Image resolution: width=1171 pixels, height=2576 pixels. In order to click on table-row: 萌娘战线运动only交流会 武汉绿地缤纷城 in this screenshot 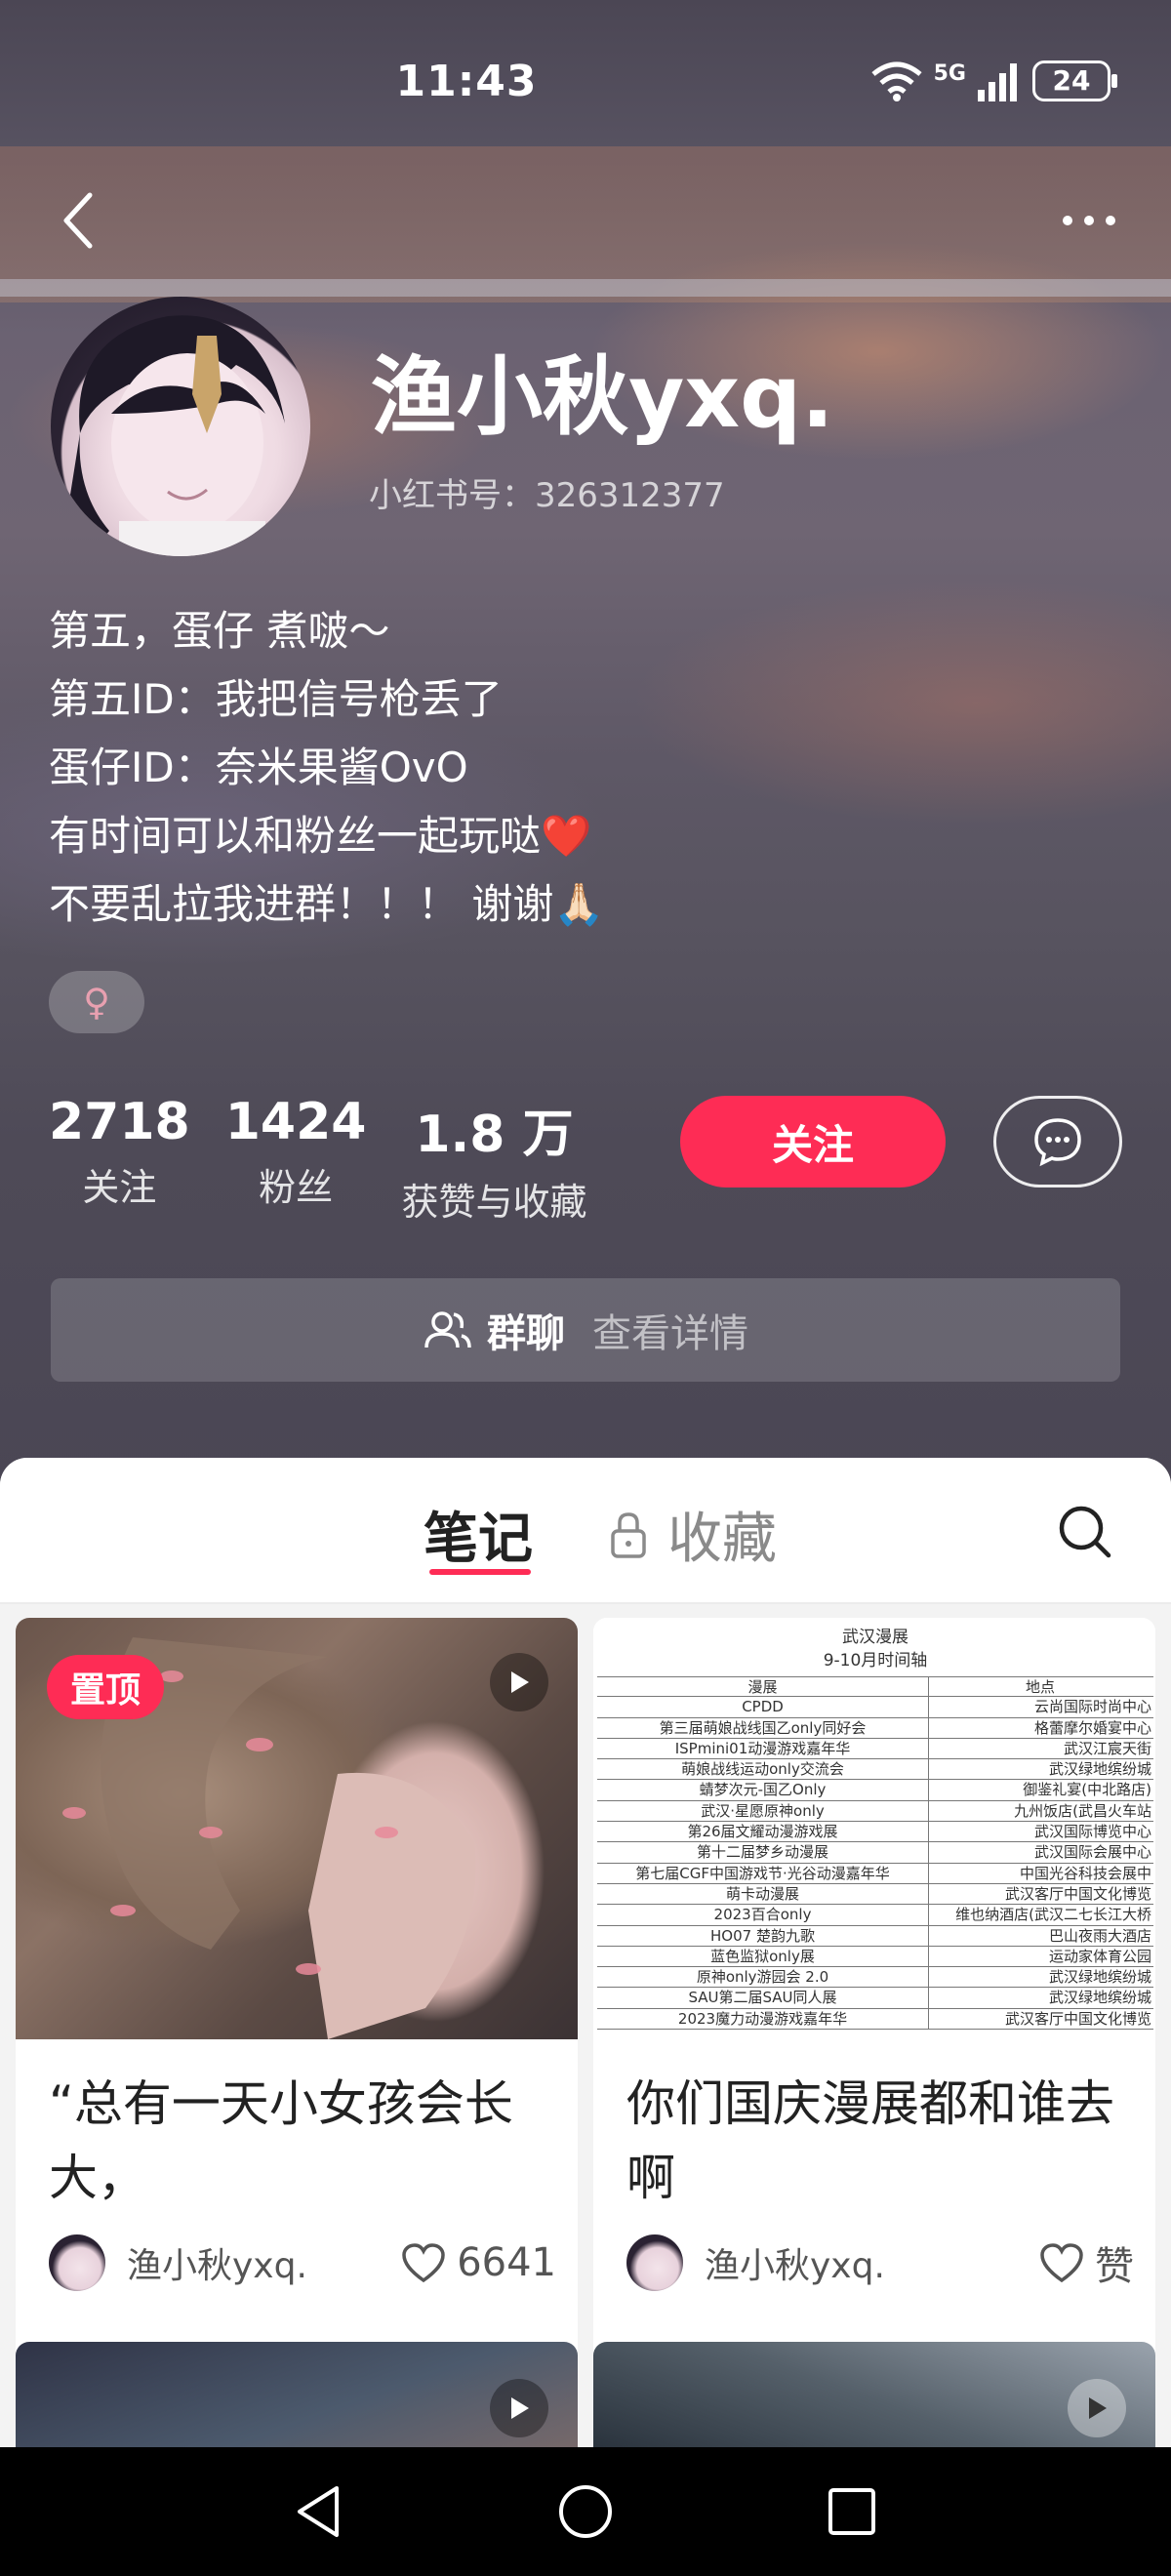, I will do `click(875, 1770)`.